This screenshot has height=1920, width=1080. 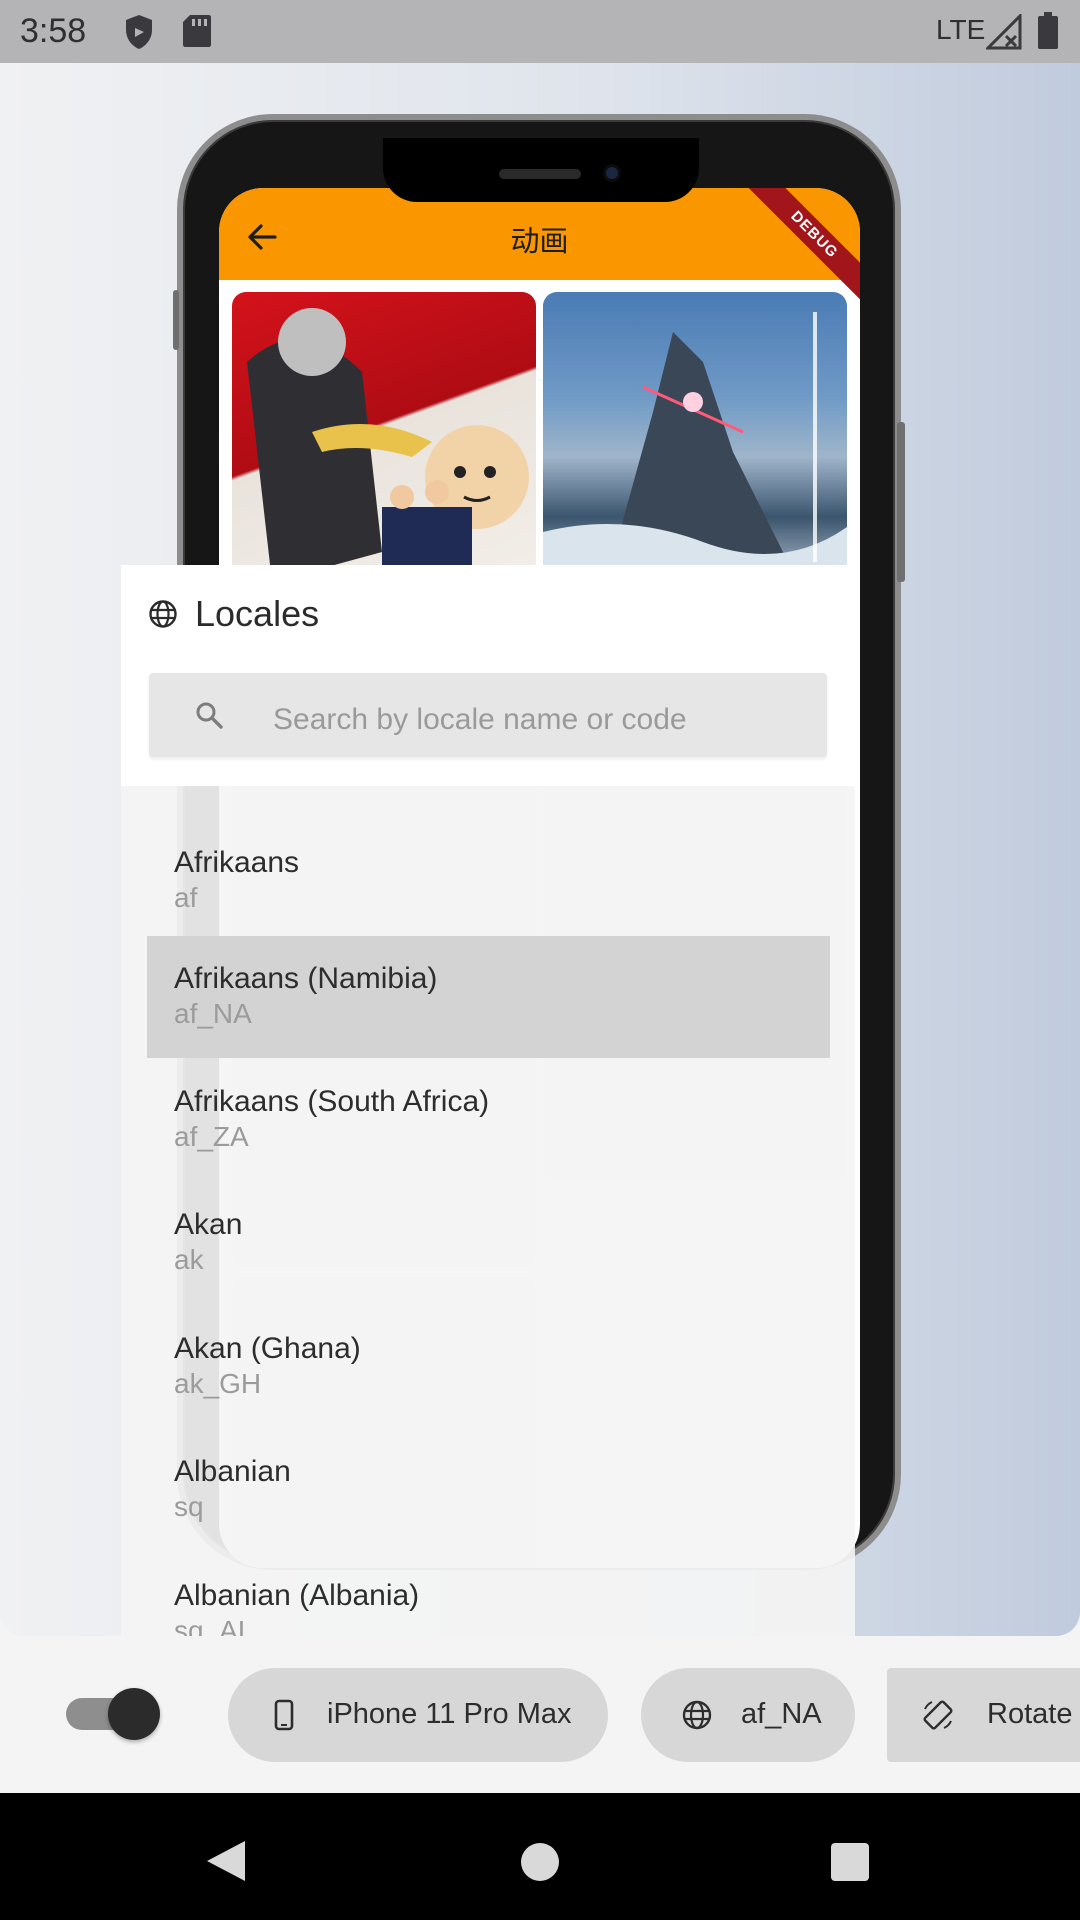 I want to click on battery-icon, so click(x=1048, y=30).